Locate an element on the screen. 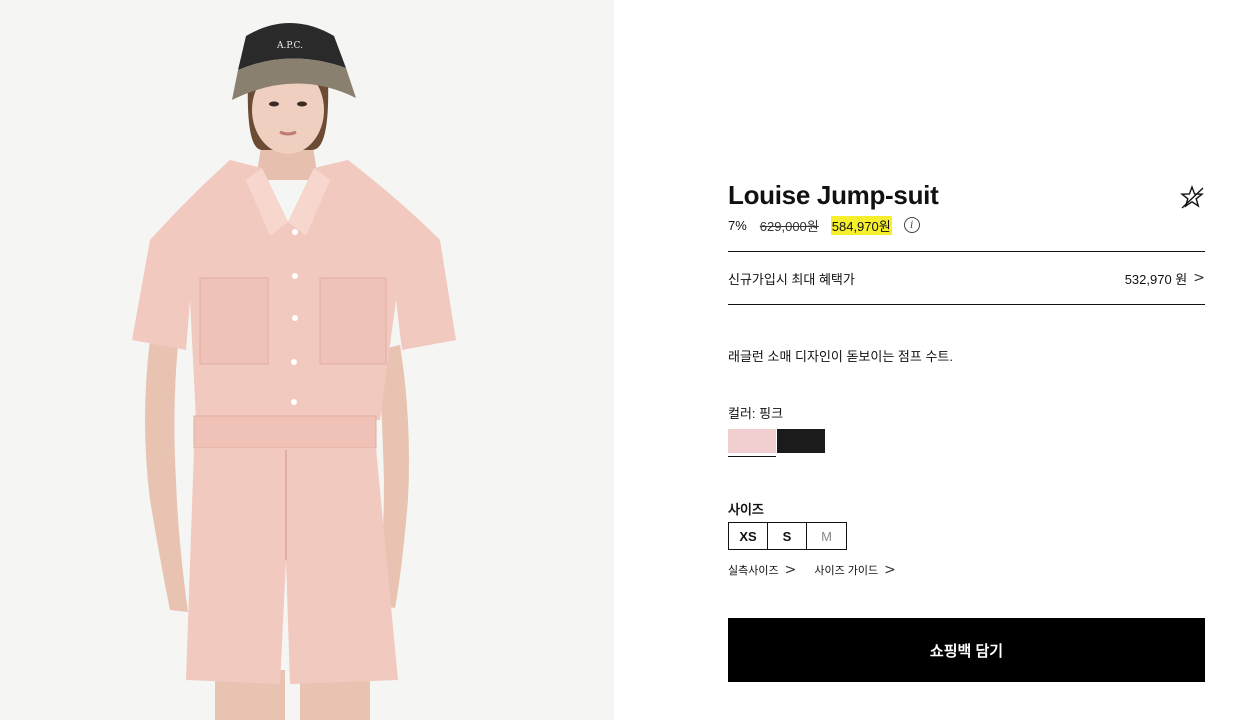 Image resolution: width=1254 pixels, height=720 pixels. price-row: 7% 629,000원 584,970원 i is located at coordinates (824, 225).